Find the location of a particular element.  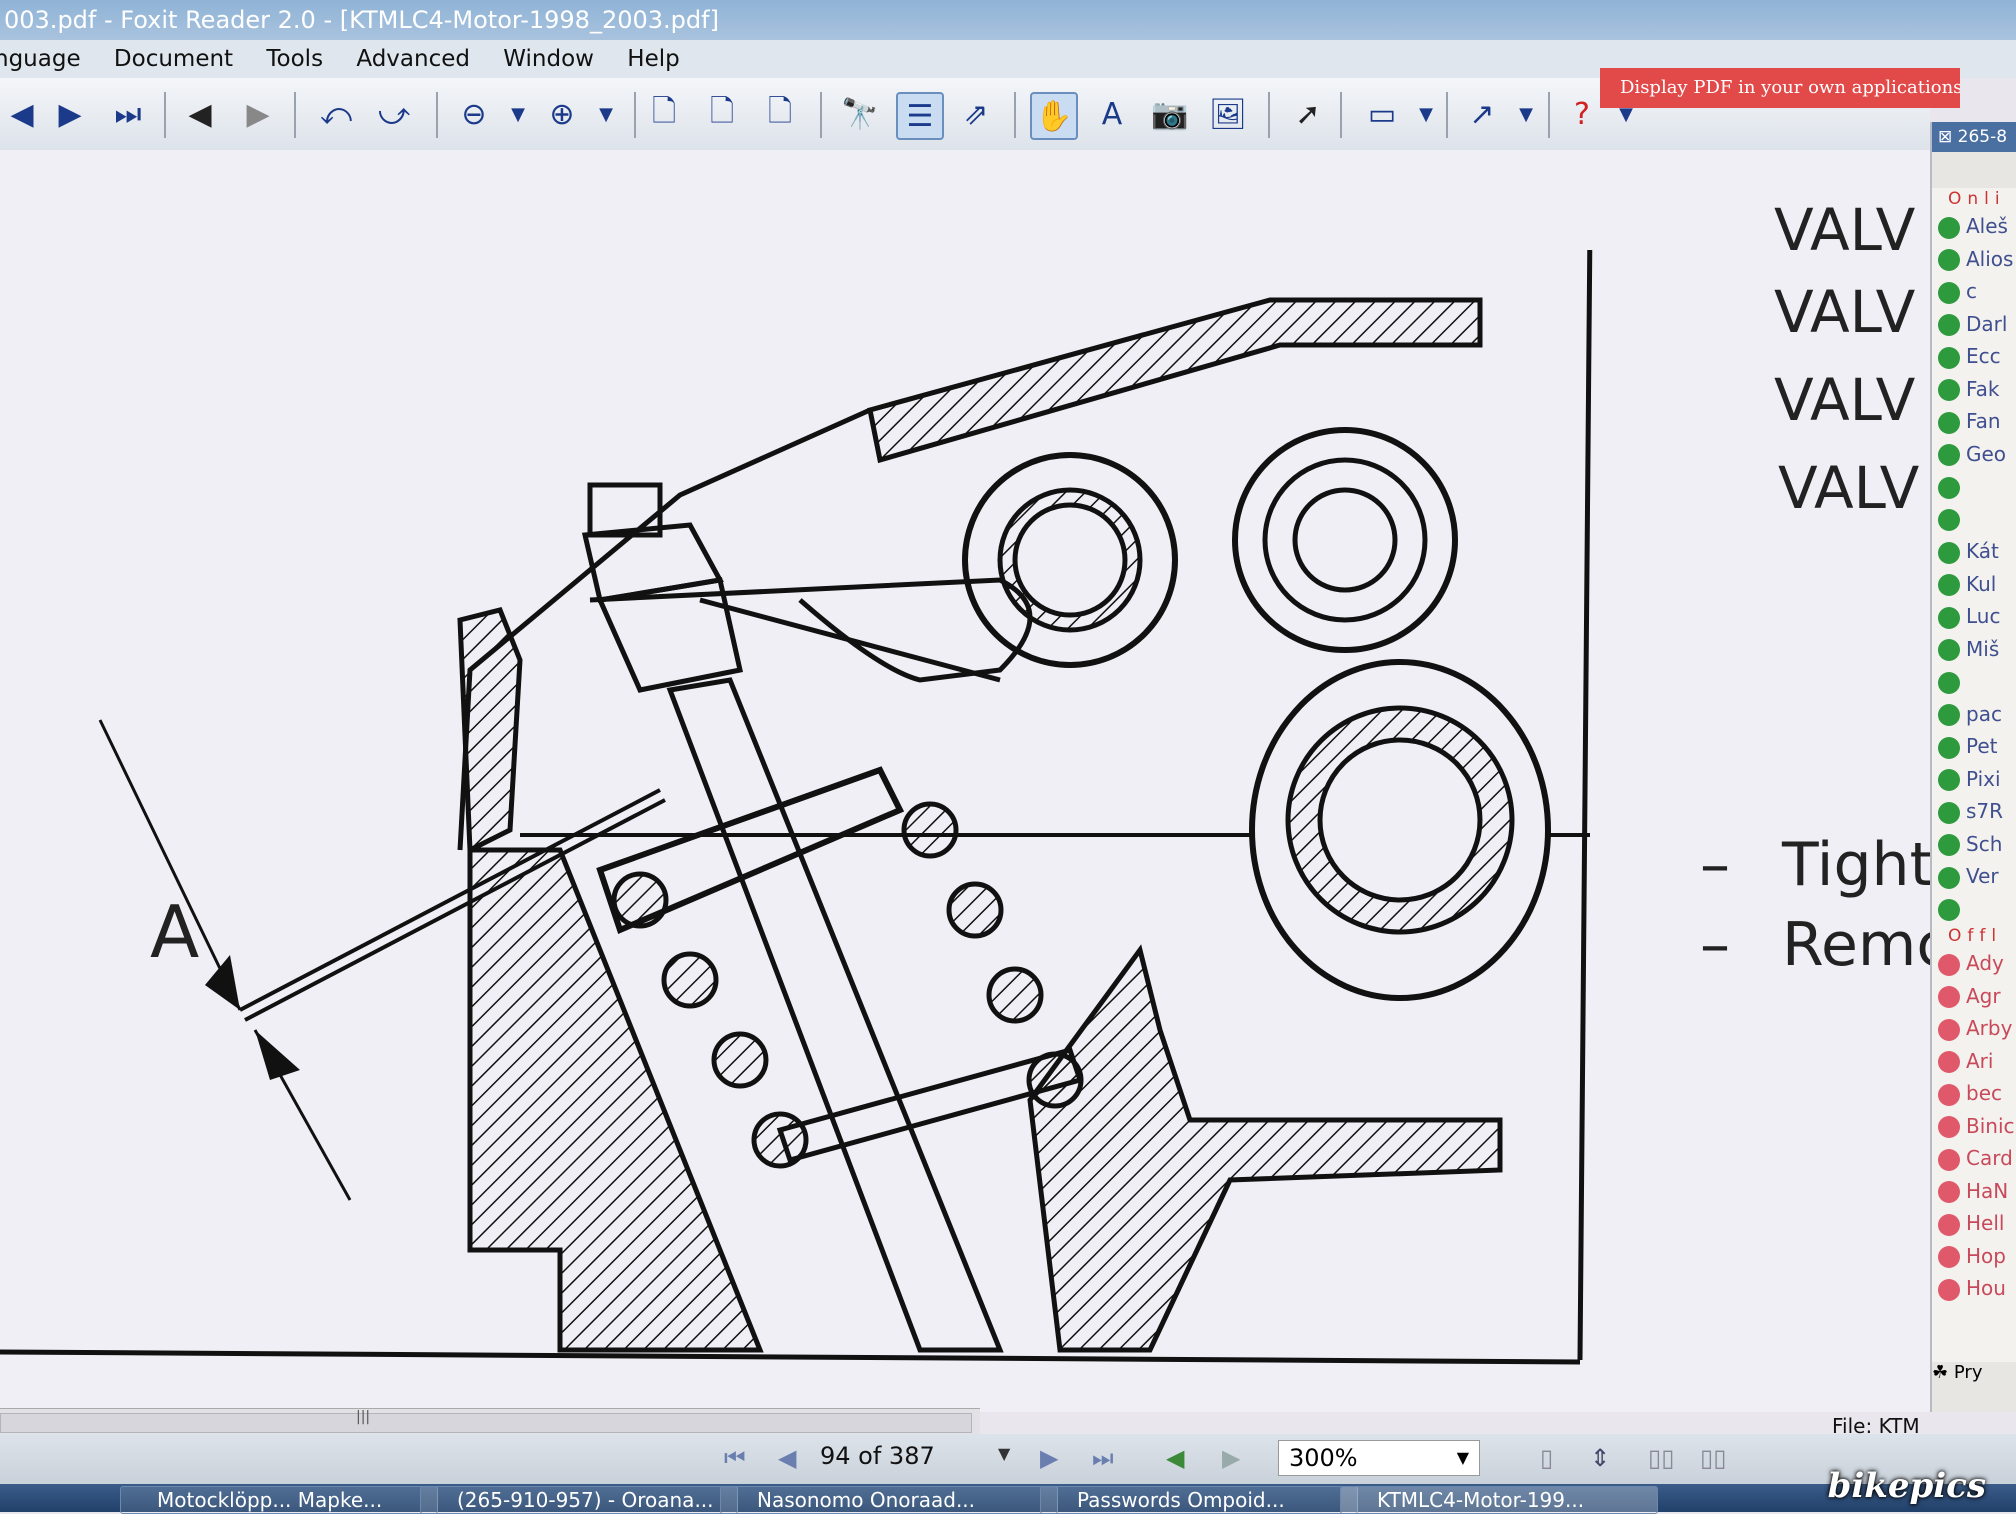

find-icon: 🔭 is located at coordinates (860, 114).